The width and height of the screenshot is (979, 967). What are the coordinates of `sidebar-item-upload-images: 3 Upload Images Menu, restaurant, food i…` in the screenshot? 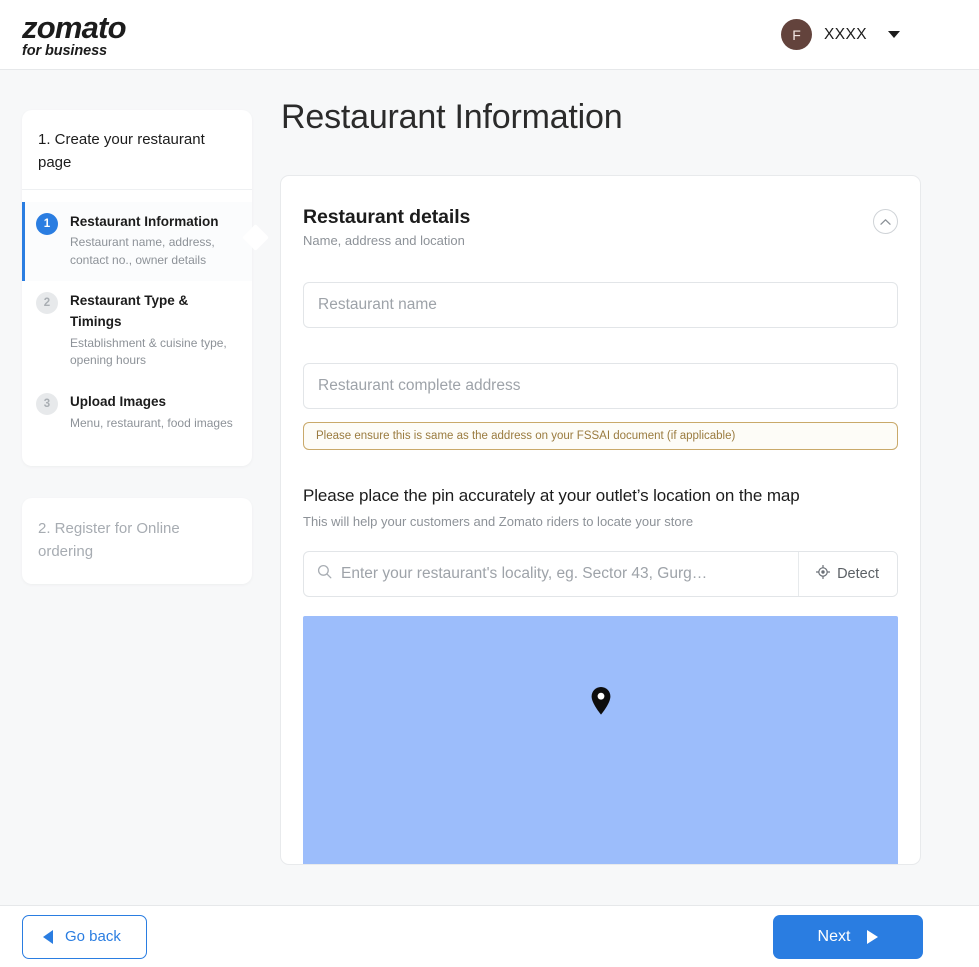 It's located at (137, 413).